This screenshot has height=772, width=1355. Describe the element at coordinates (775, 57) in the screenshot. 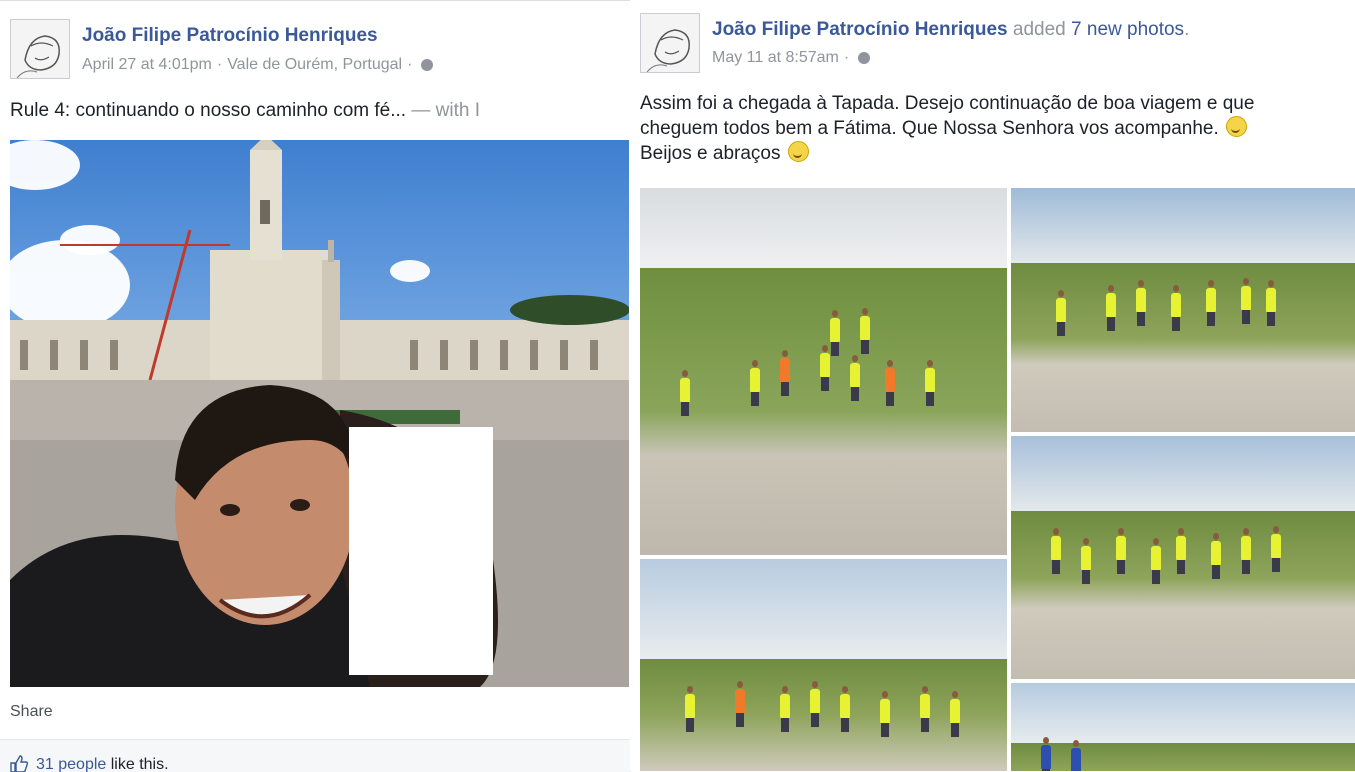

I see `post-date: May 11 at 8:57am` at that location.